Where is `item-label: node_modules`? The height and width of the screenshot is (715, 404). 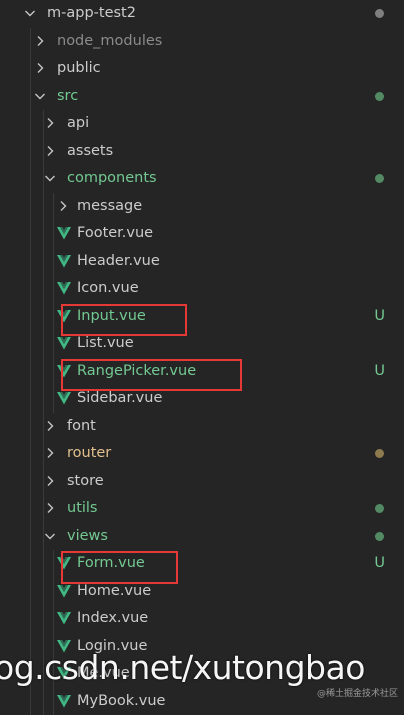 item-label: node_modules is located at coordinates (109, 42).